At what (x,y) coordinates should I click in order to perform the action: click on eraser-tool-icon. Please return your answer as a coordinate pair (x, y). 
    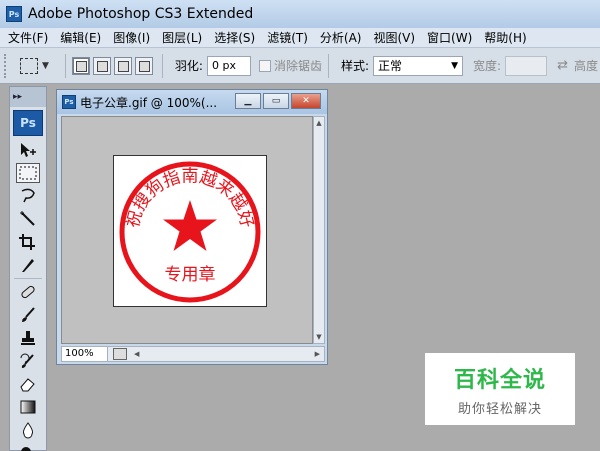
    Looking at the image, I should click on (28, 384).